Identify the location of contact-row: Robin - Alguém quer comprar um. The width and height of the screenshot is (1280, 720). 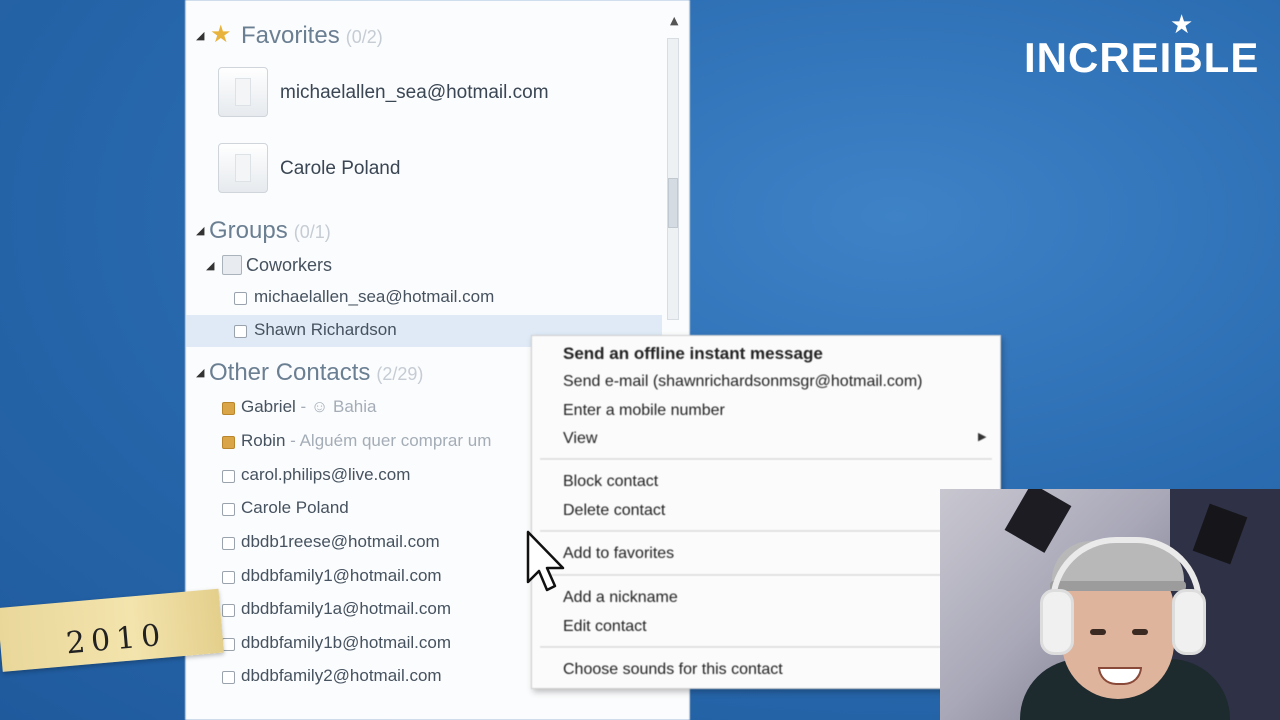
(385, 441).